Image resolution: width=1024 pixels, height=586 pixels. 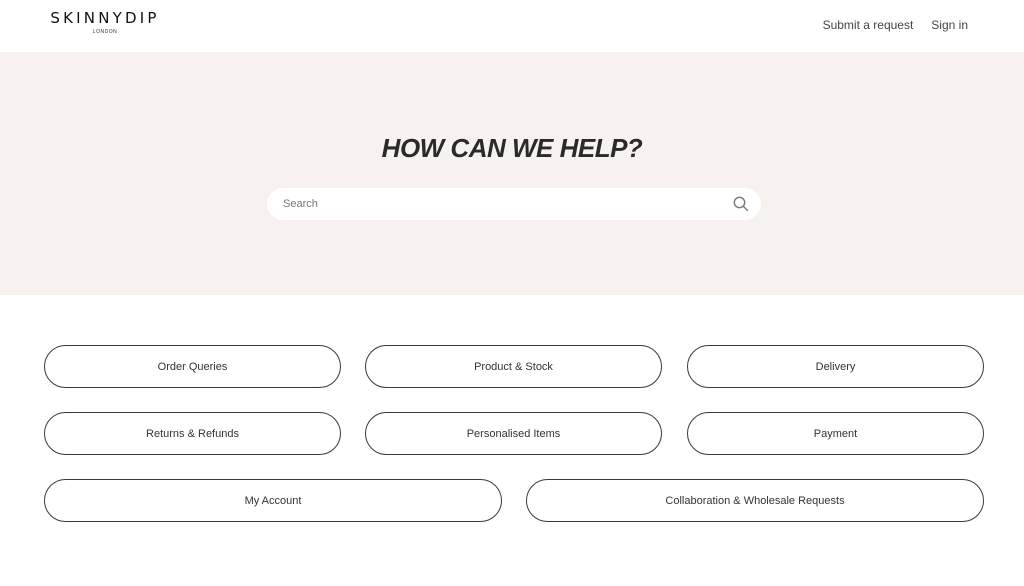 I want to click on search-icon, so click(x=741, y=204).